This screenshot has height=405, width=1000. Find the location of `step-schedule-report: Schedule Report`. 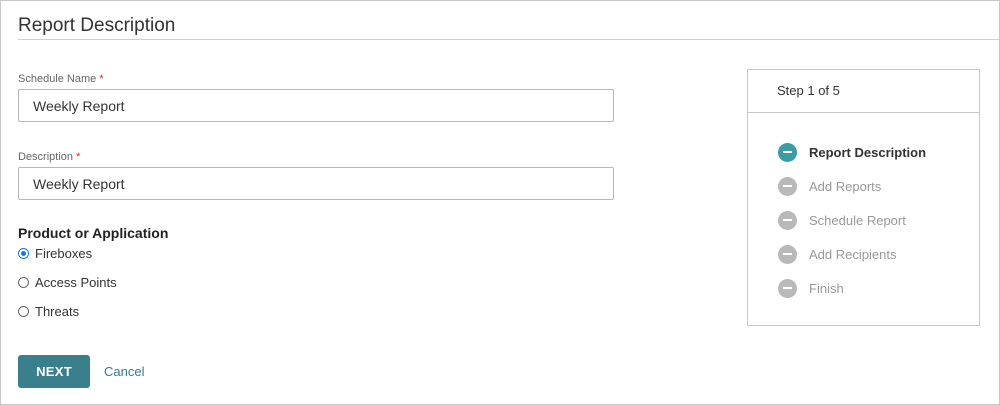

step-schedule-report: Schedule Report is located at coordinates (842, 220).